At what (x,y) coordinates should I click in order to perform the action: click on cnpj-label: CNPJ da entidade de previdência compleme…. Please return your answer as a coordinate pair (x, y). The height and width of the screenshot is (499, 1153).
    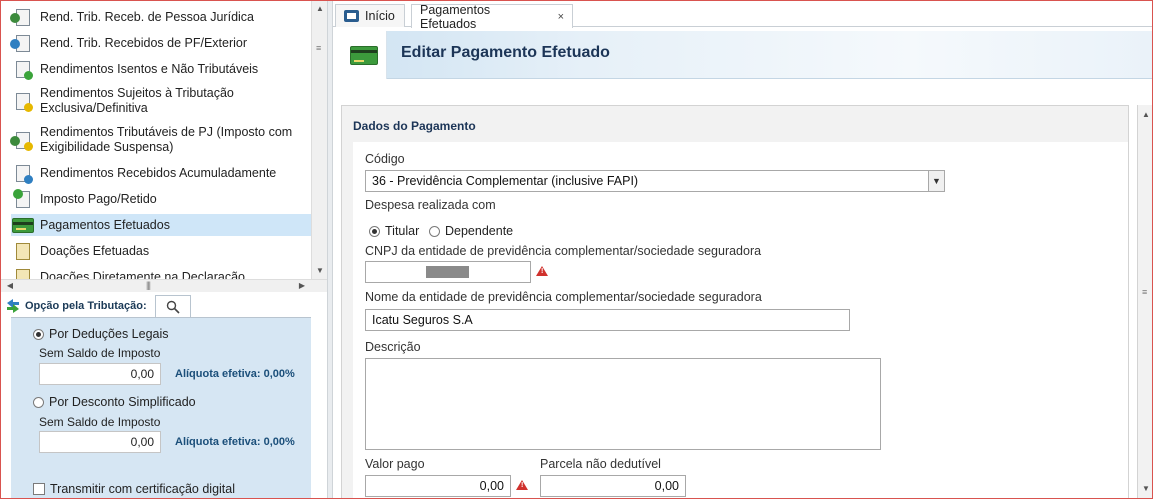
    Looking at the image, I should click on (563, 251).